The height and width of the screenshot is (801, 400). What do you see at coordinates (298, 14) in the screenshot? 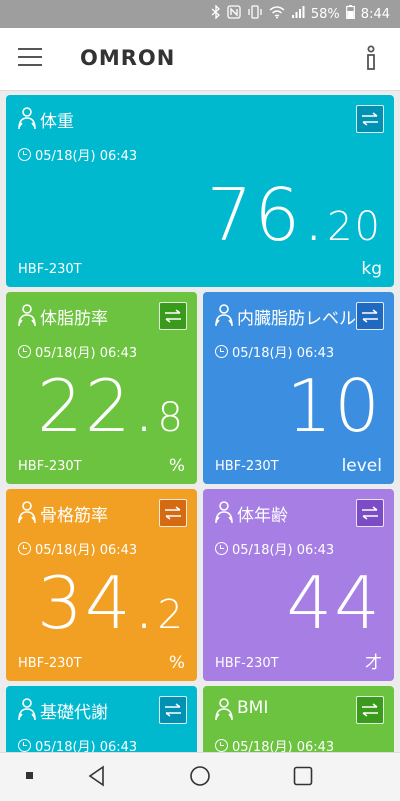
I see `signal-icon` at bounding box center [298, 14].